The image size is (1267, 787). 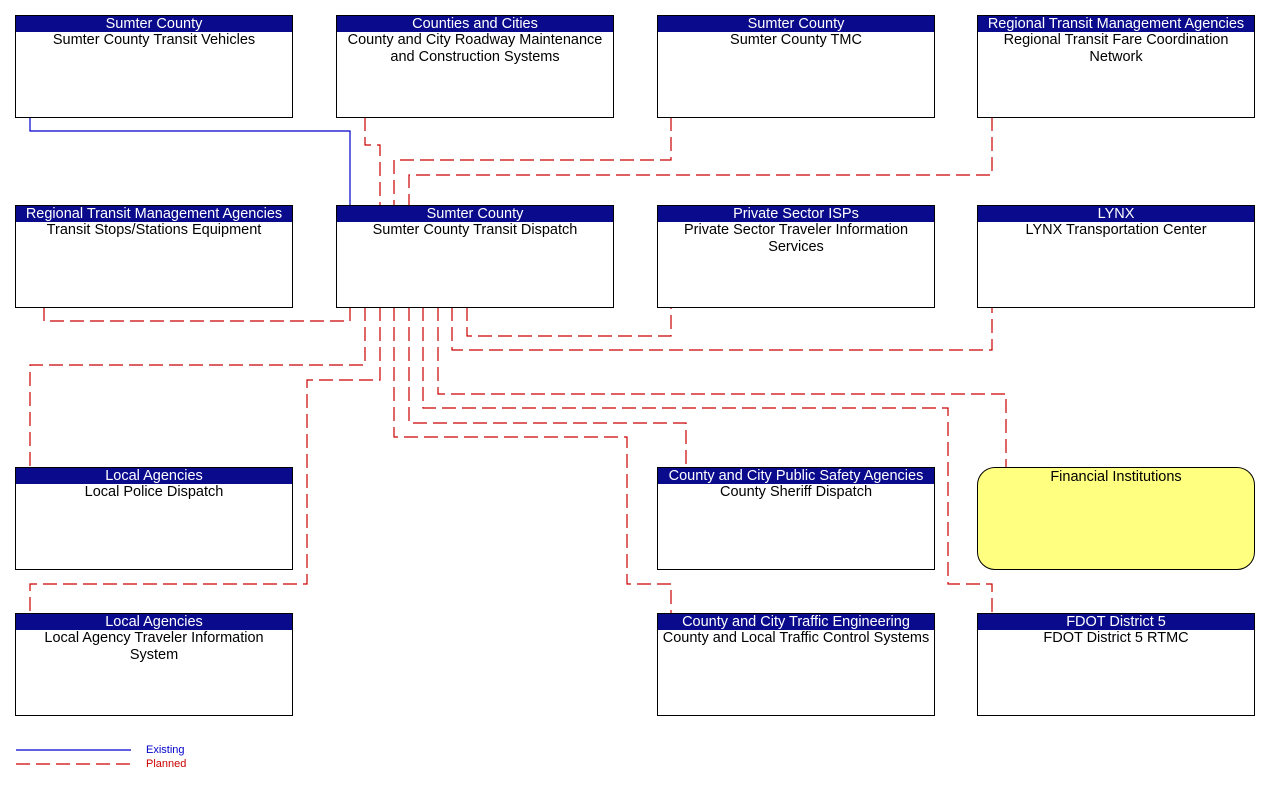 I want to click on node-name: LYNX Transportation Center, so click(x=1116, y=230).